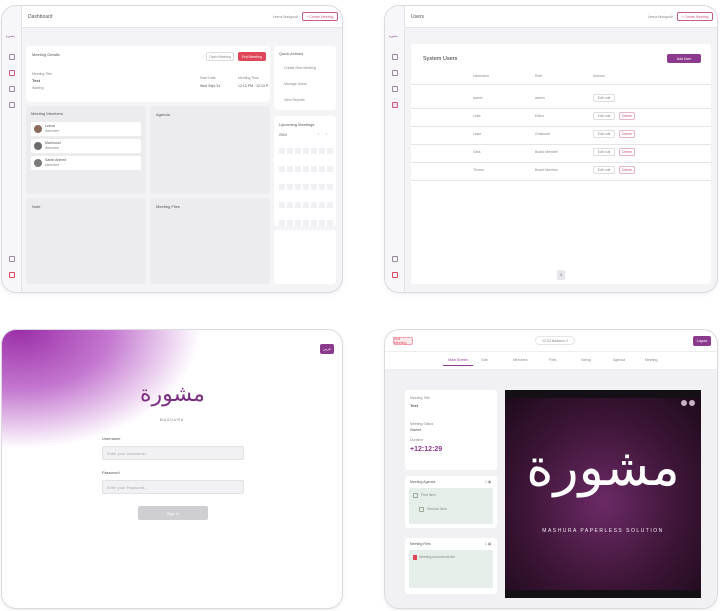 The width and height of the screenshot is (720, 611). Describe the element at coordinates (603, 531) in the screenshot. I see `screen-subtitle: MASHURA PAPERLESS SOLUTION` at that location.